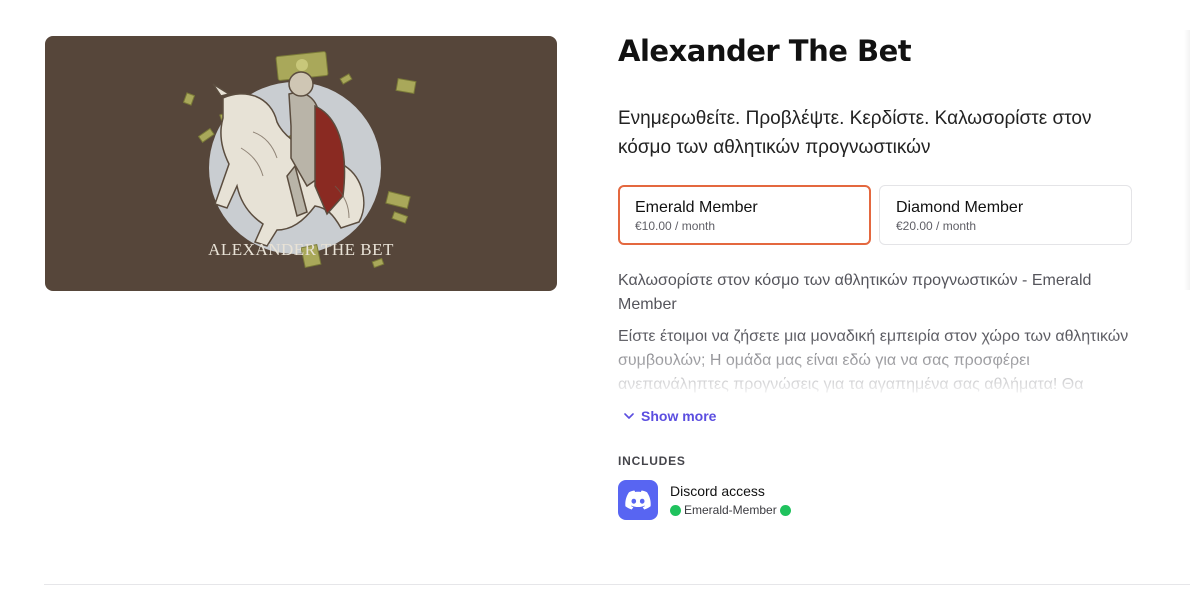 The height and width of the screenshot is (591, 1190). Describe the element at coordinates (717, 491) in the screenshot. I see `perk-title: Discord access` at that location.